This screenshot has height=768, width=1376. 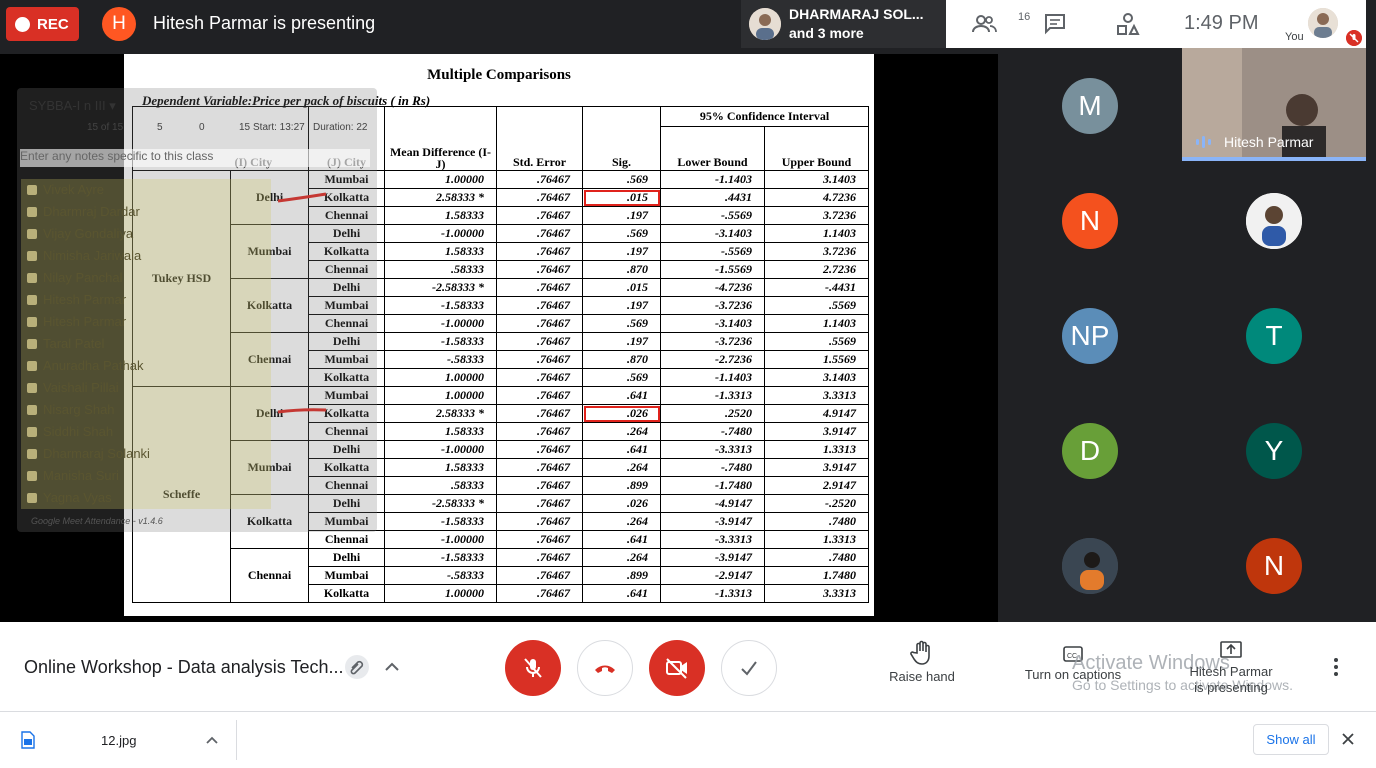 I want to click on self-avatar, so click(x=1323, y=23).